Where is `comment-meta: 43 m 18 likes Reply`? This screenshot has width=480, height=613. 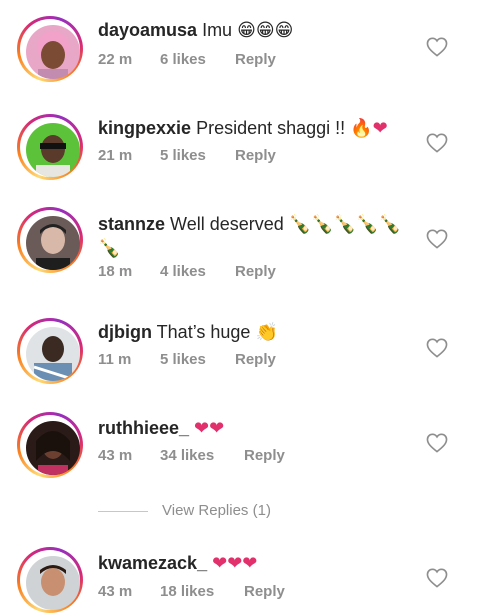
comment-meta: 43 m 18 likes Reply is located at coordinates (191, 592).